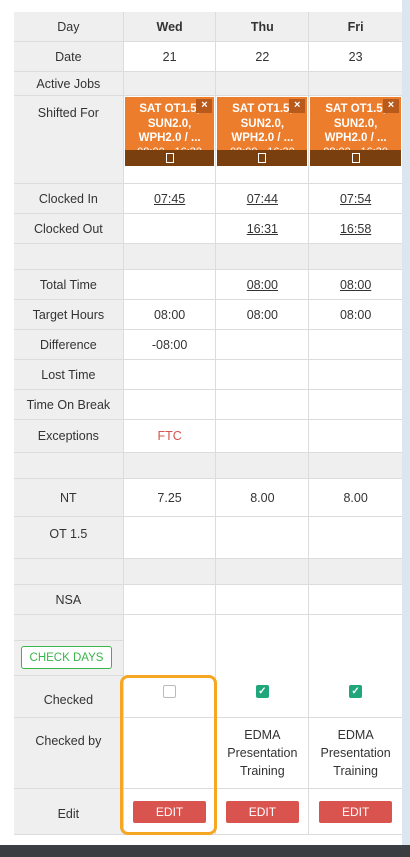  Describe the element at coordinates (263, 498) in the screenshot. I see `nt-thu: 8.00` at that location.